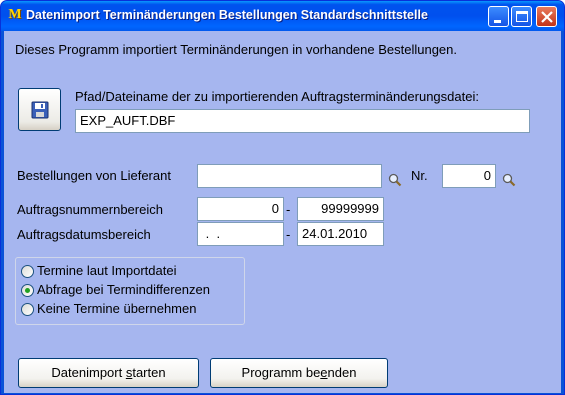  I want to click on radio-button-selected, so click(27, 290).